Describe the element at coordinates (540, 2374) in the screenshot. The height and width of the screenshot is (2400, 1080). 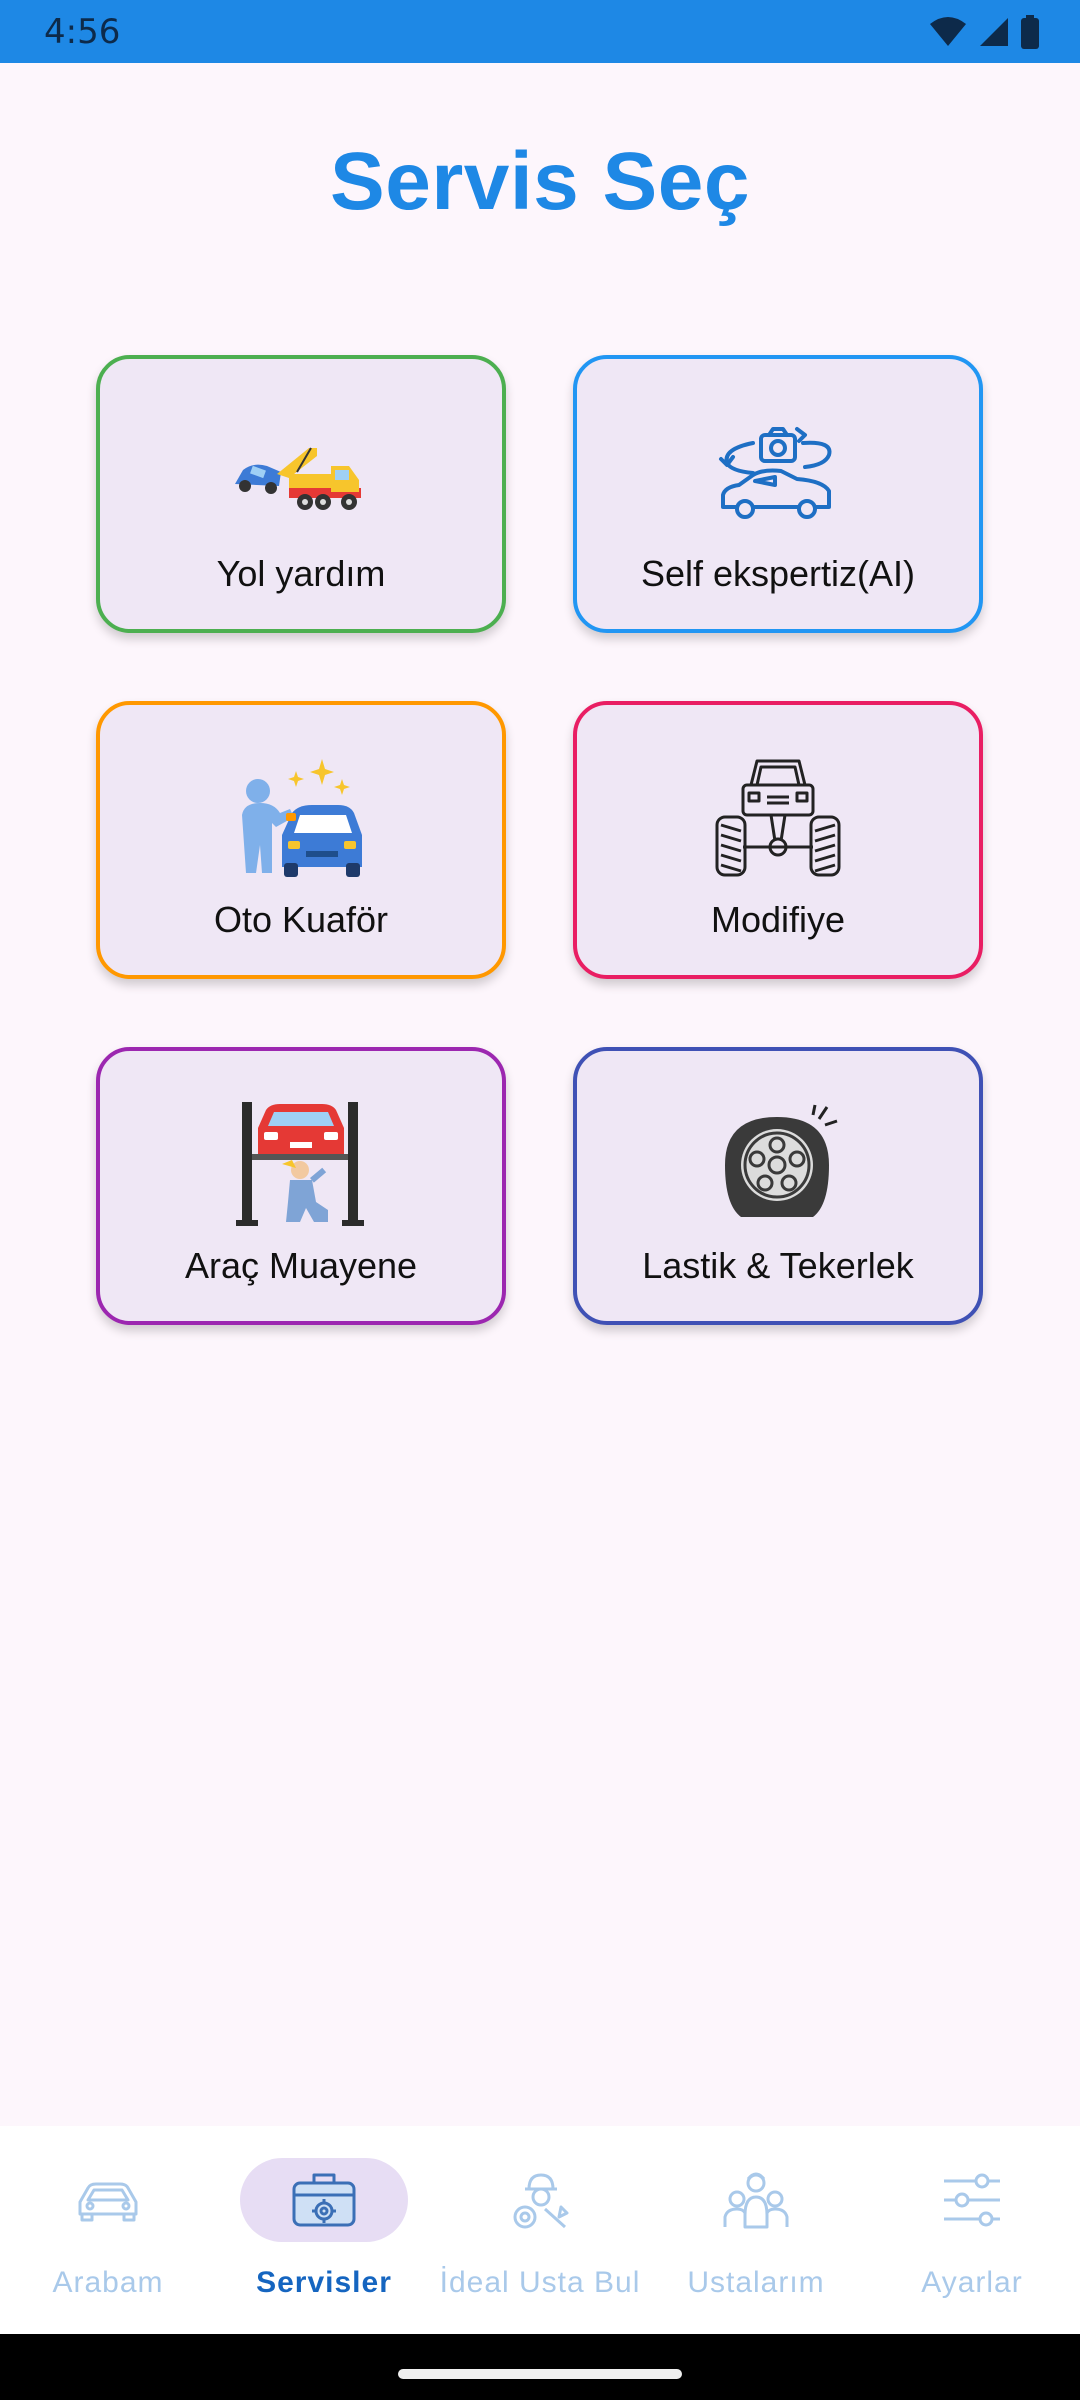
I see `home-gesture-bar` at that location.